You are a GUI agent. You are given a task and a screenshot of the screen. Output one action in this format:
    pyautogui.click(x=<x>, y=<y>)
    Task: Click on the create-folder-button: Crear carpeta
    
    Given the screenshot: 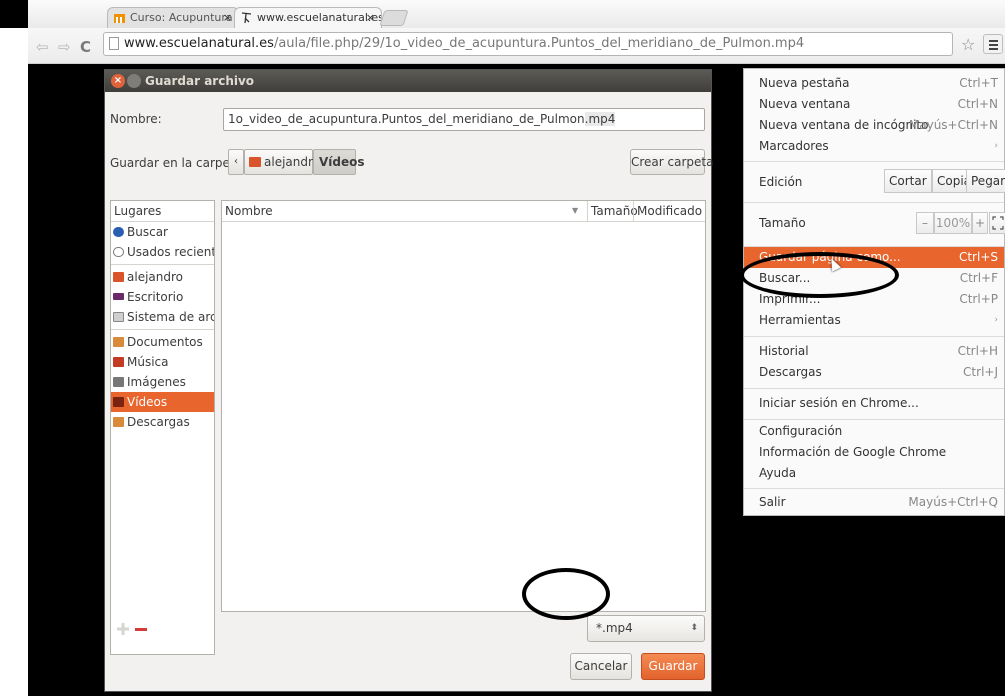 What is the action you would take?
    pyautogui.click(x=671, y=162)
    